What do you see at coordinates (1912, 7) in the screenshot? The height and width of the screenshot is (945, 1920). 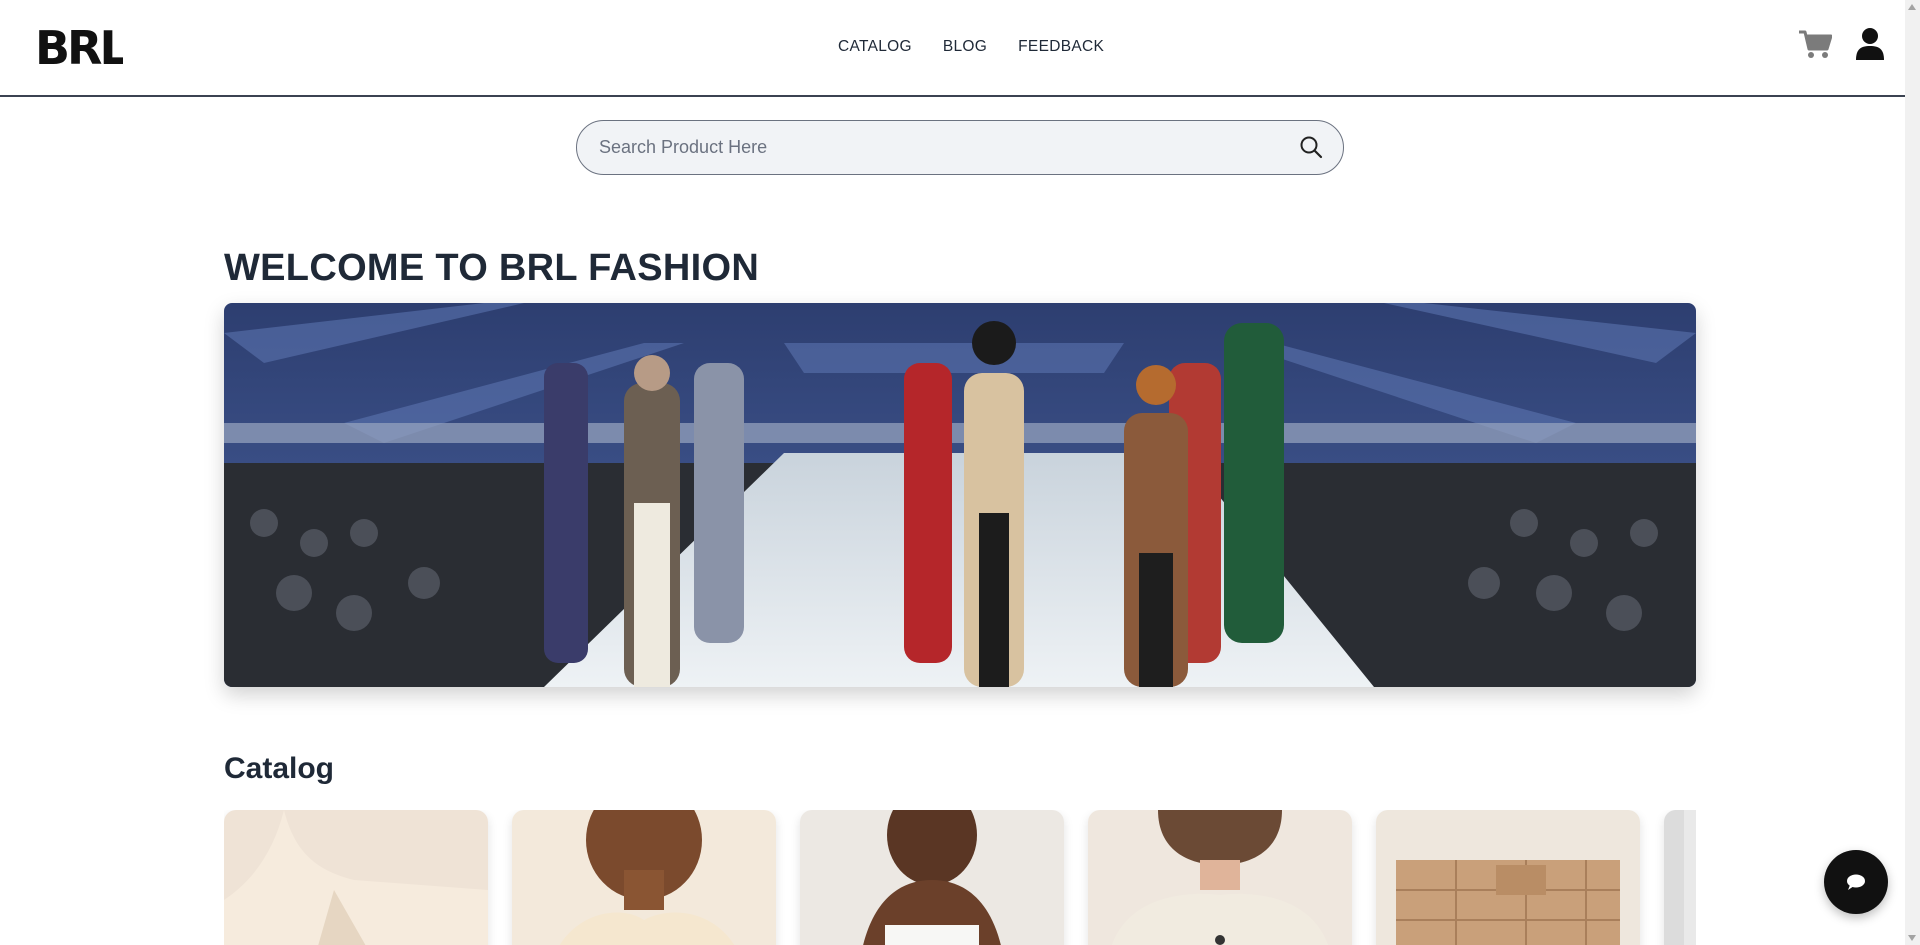 I see `scroll-up-arrow-icon` at bounding box center [1912, 7].